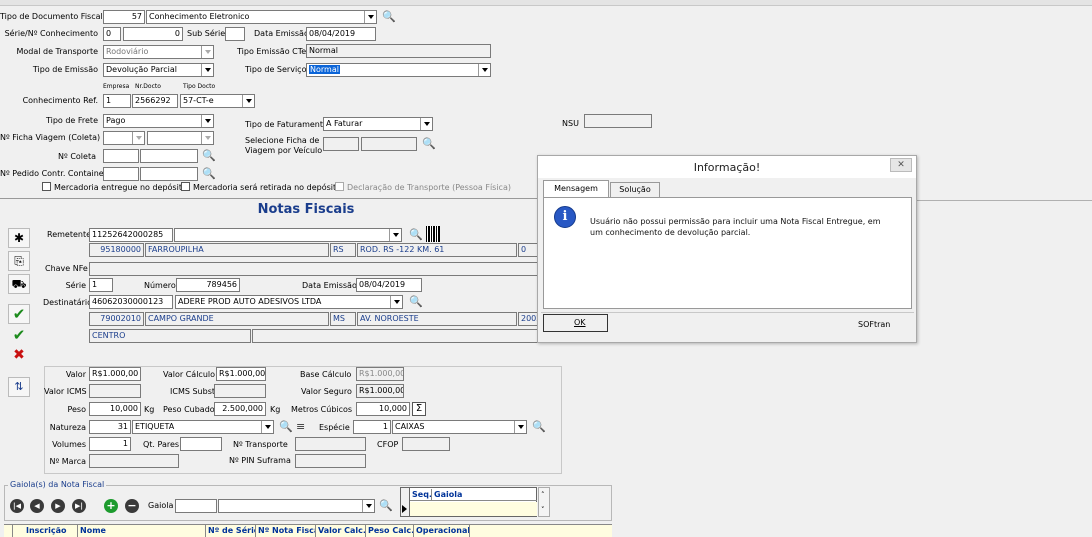  I want to click on ok-button: OK, so click(575, 323).